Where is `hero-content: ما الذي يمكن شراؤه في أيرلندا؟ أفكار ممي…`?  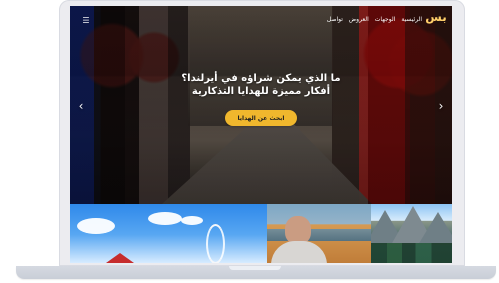 hero-content: ما الذي يمكن شراؤه في أيرلندا؟ أفكار ممي… is located at coordinates (261, 99).